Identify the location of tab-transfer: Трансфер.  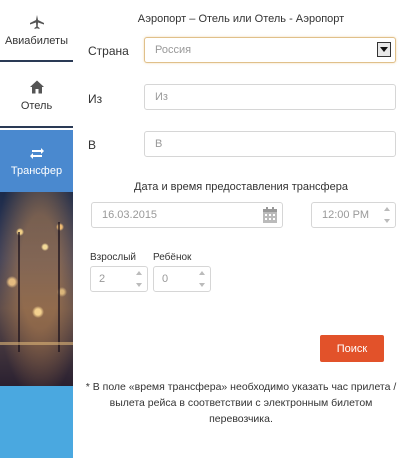
(36, 161).